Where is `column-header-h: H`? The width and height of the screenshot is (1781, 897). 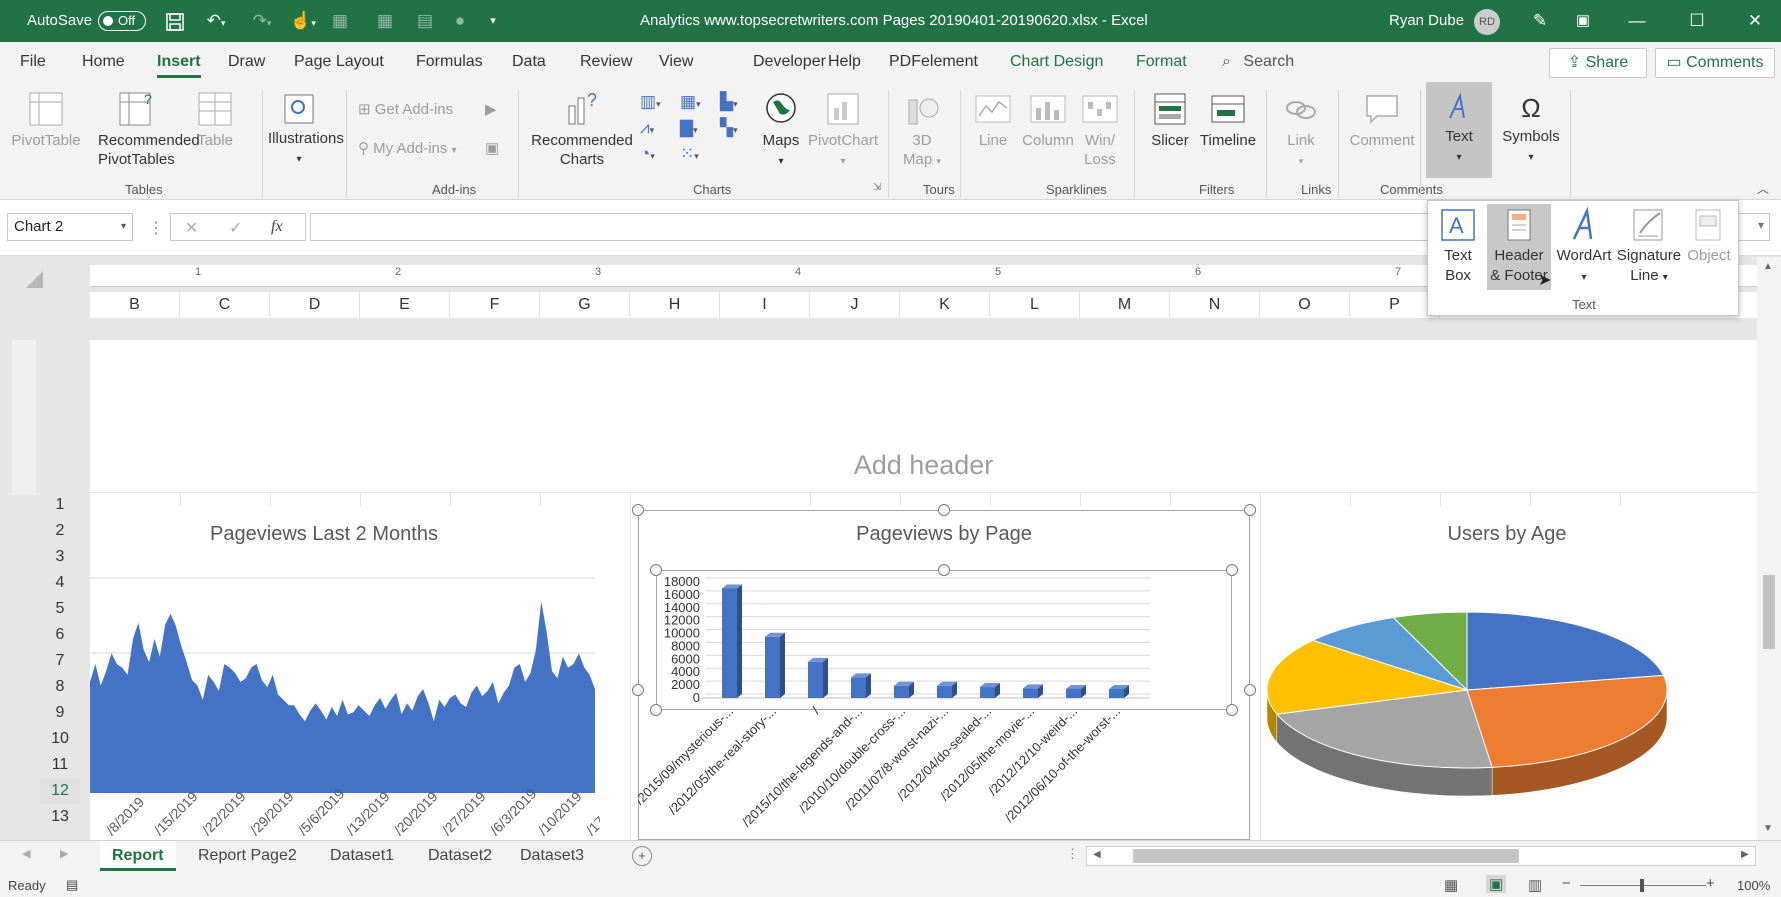
column-header-h: H is located at coordinates (675, 305).